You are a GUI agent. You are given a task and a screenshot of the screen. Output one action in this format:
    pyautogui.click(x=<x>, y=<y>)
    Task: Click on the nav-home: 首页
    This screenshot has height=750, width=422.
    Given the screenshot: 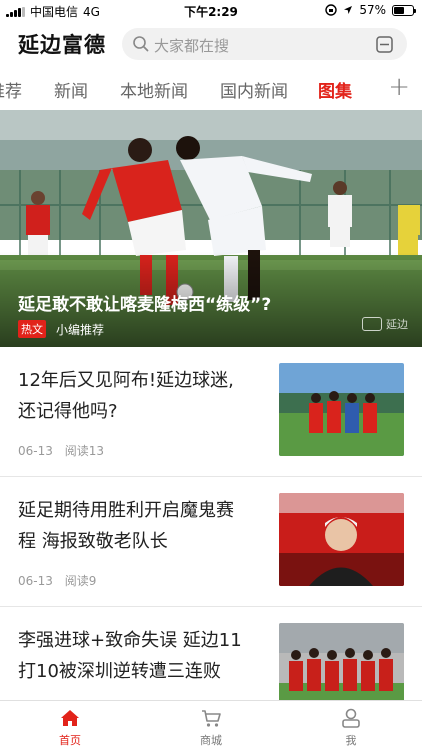 What is the action you would take?
    pyautogui.click(x=70, y=727)
    